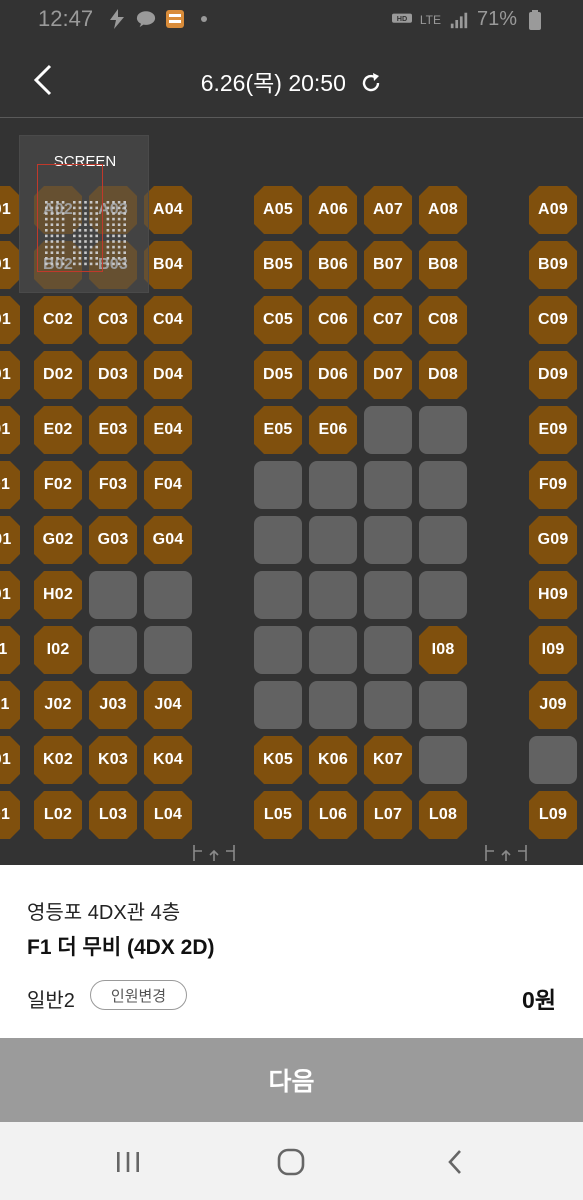 This screenshot has width=583, height=1200. I want to click on seat-D02: D02, so click(58, 375).